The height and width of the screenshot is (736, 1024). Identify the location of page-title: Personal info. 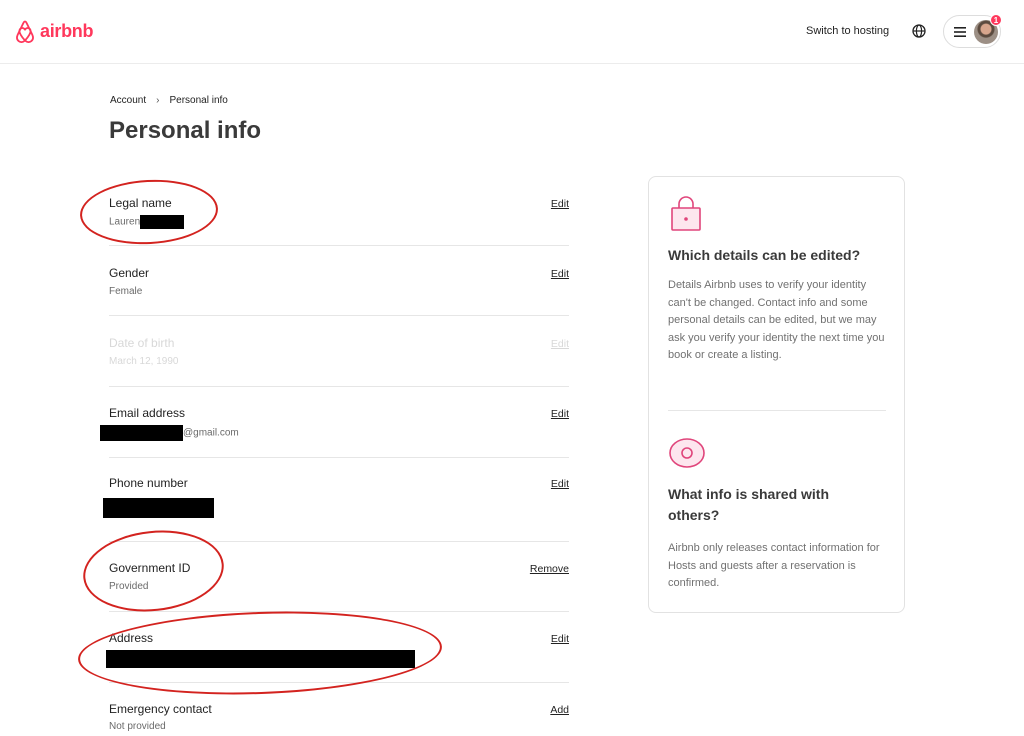
(185, 130).